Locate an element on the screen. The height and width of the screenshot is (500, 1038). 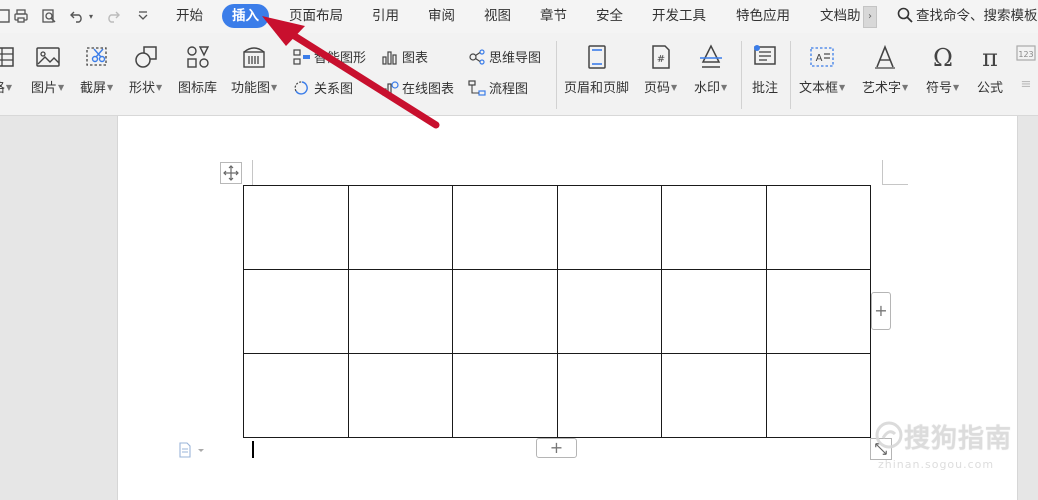
site-watermark: 搜狗指南 zhinan.sogou.com is located at coordinates (955, 449).